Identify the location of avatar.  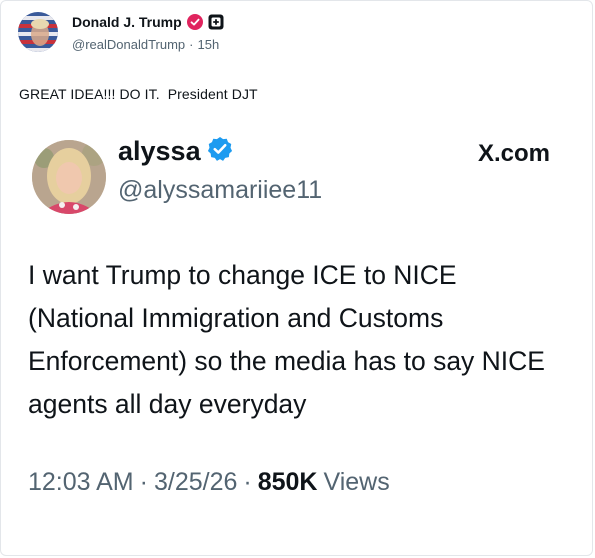
(38, 32).